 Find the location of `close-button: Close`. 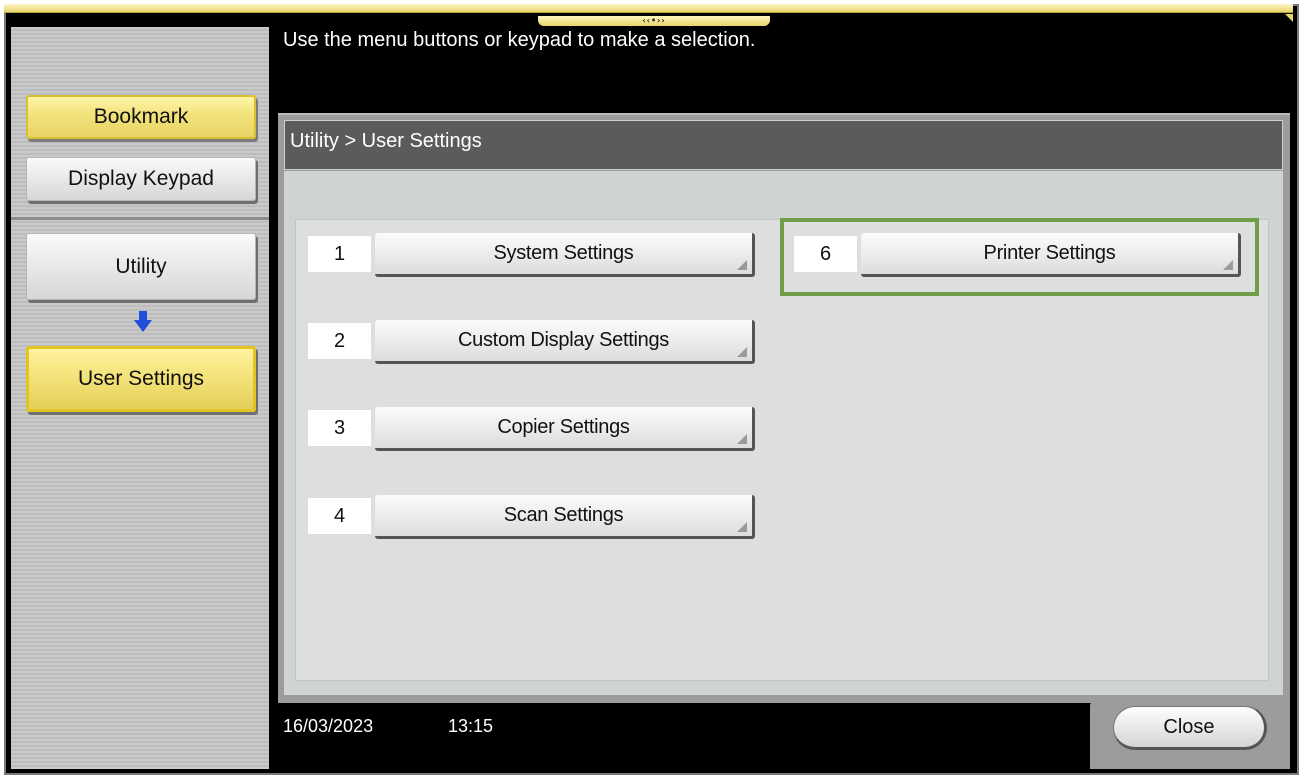

close-button: Close is located at coordinates (1190, 728).